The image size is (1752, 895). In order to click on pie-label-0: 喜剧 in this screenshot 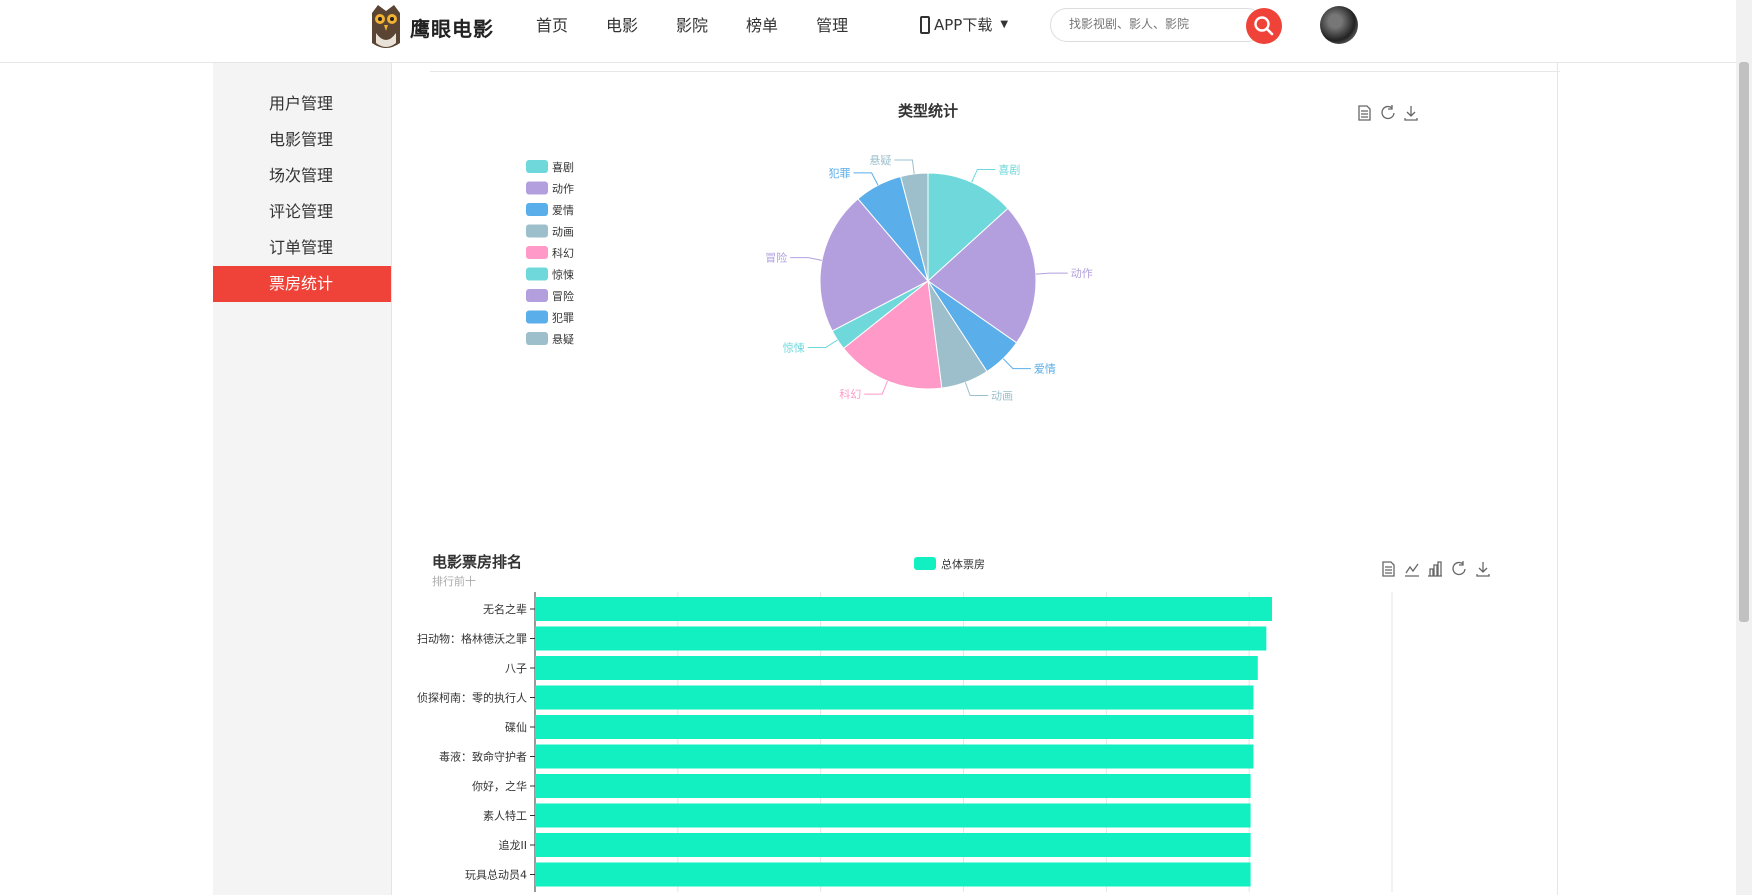, I will do `click(1009, 169)`.